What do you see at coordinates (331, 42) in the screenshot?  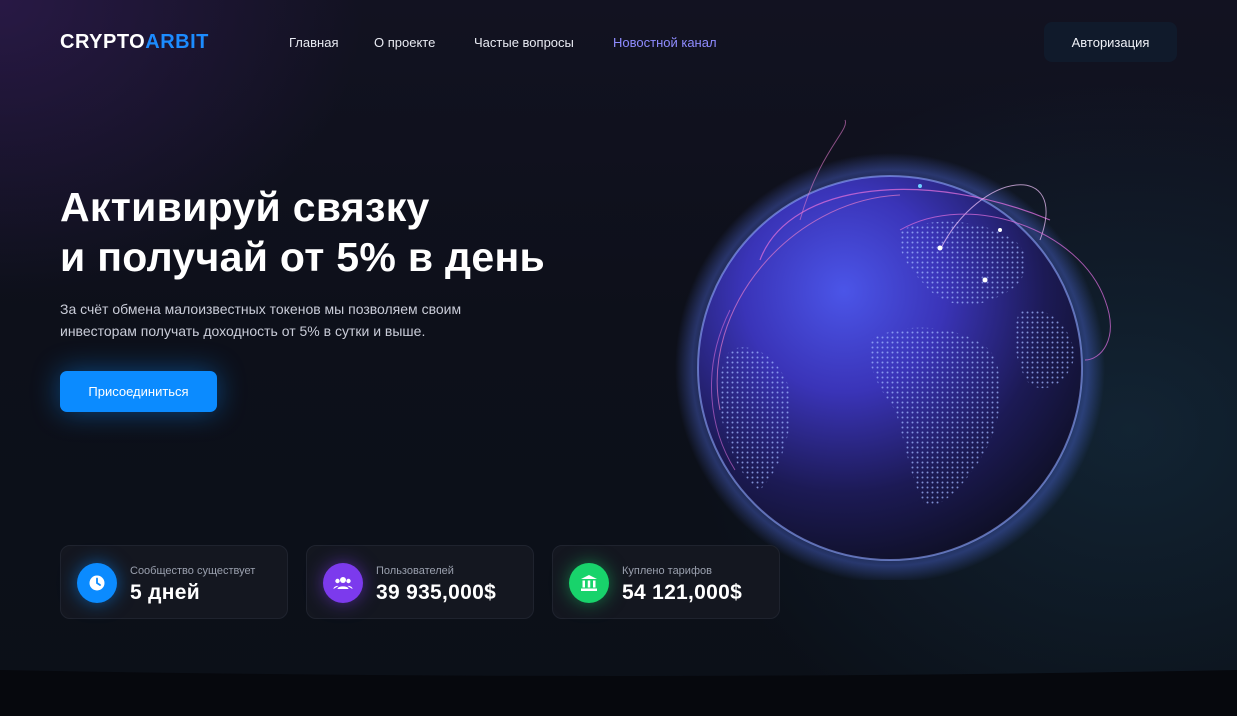 I see `nav-item-home: Главная` at bounding box center [331, 42].